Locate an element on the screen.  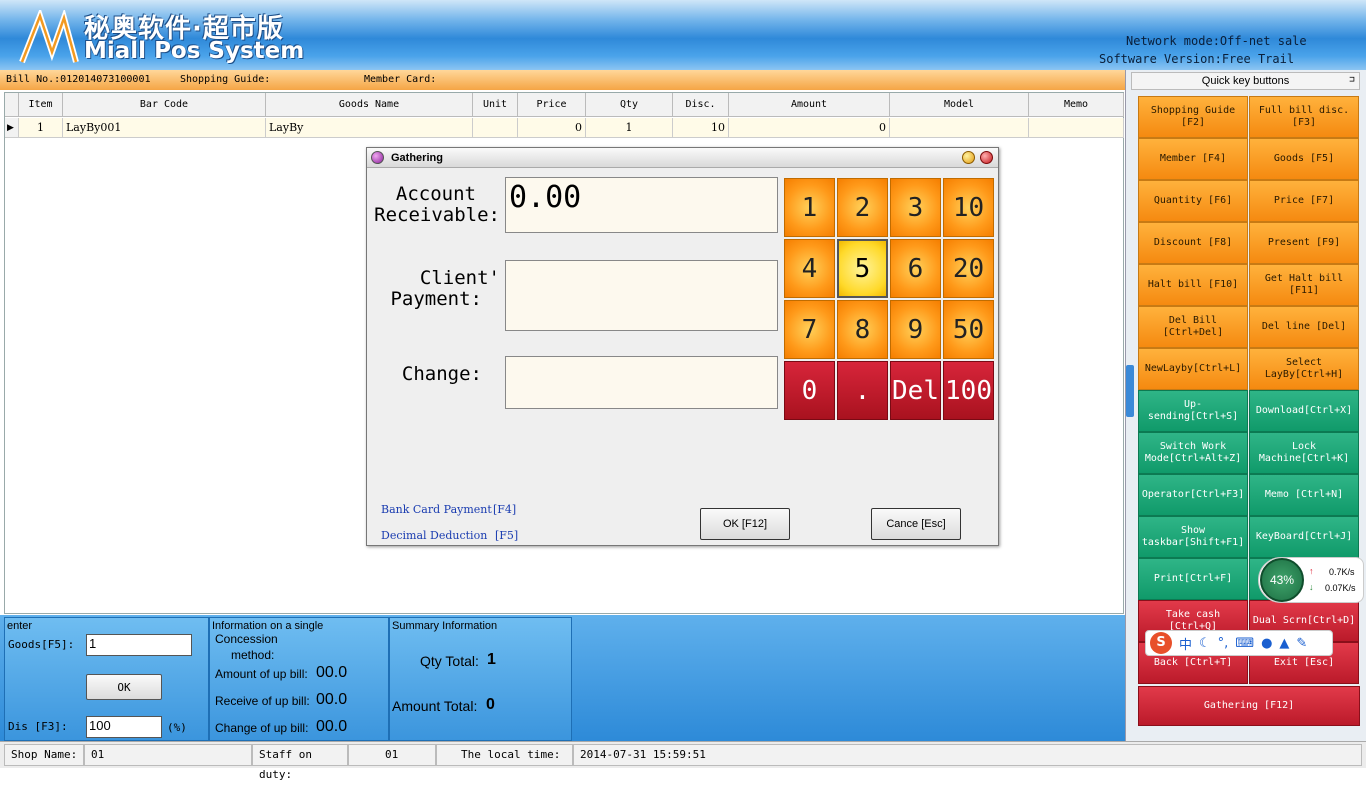
quick-key-del-line-del: Del line [Del] is located at coordinates (1304, 327).